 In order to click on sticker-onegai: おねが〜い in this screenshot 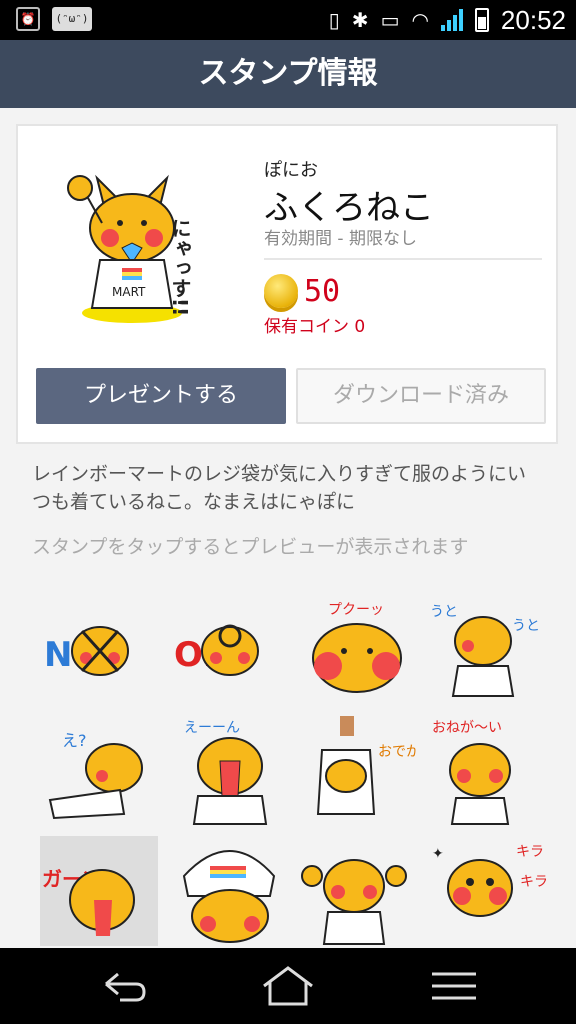, I will do `click(487, 771)`.